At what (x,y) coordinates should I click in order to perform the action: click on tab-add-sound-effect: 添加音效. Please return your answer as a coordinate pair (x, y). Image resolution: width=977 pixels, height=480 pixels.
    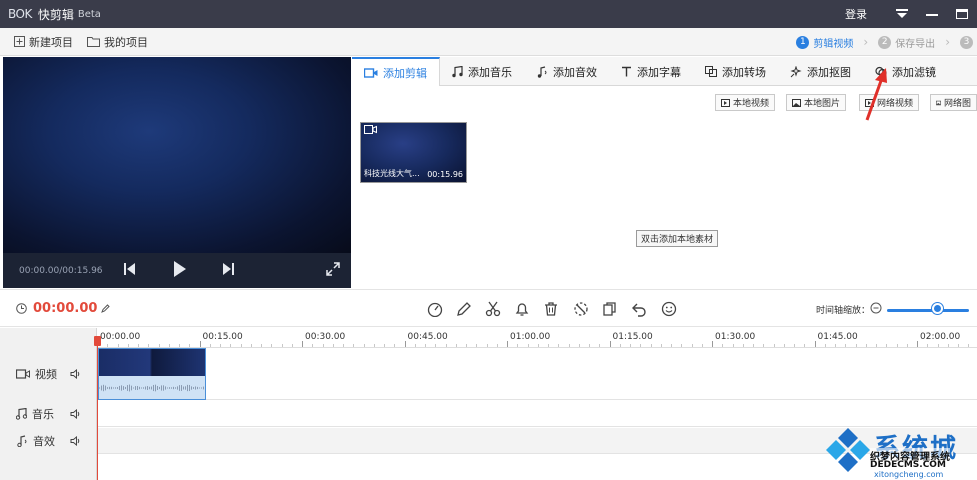
    Looking at the image, I should click on (566, 71).